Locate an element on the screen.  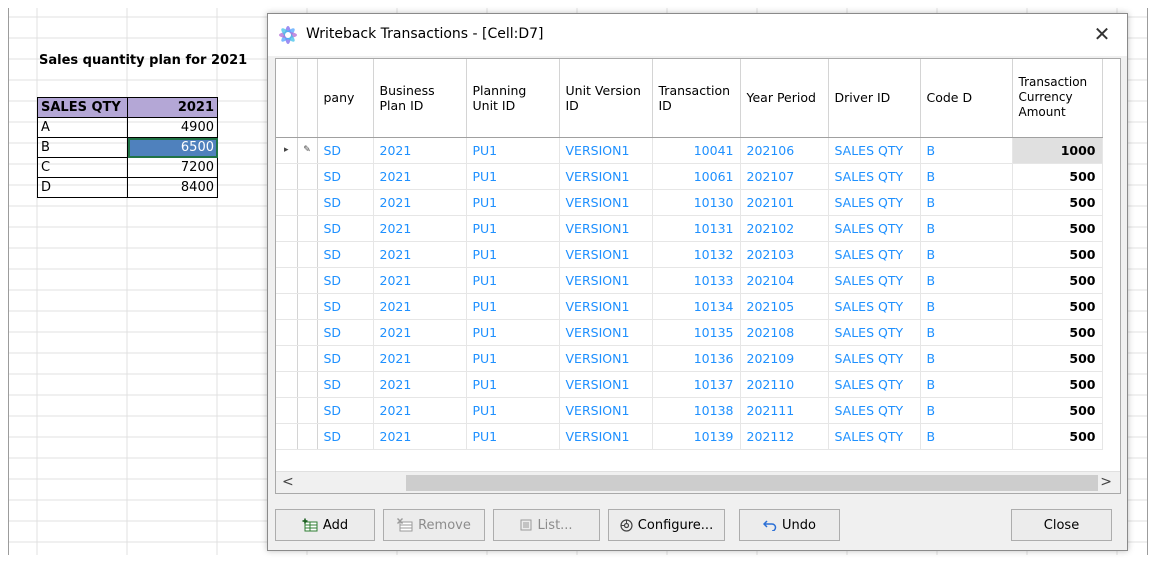
cell-transaction-id: 10137 is located at coordinates (696, 384).